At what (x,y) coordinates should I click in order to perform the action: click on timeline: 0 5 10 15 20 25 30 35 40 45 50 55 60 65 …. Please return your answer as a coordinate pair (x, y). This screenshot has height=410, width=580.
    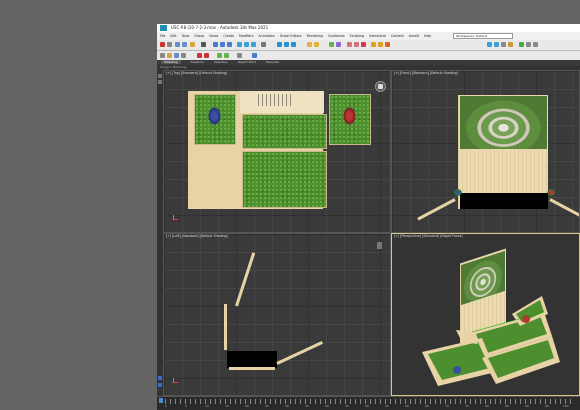
    Looking at the image, I should click on (368, 403).